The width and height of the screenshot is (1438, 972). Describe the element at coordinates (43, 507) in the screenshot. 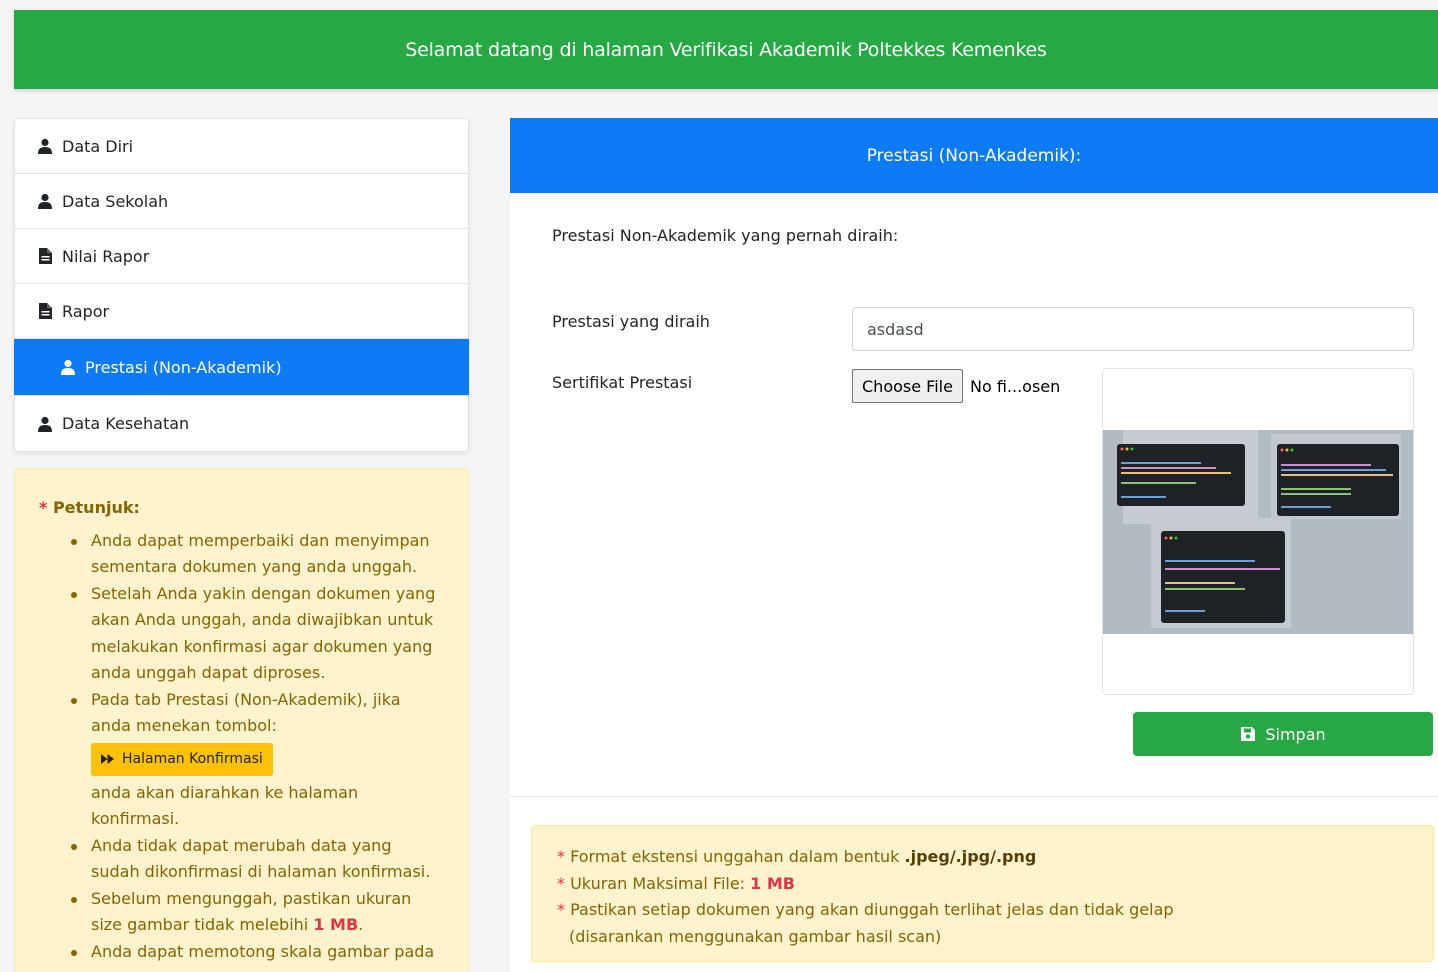

I see `required-star: *` at that location.